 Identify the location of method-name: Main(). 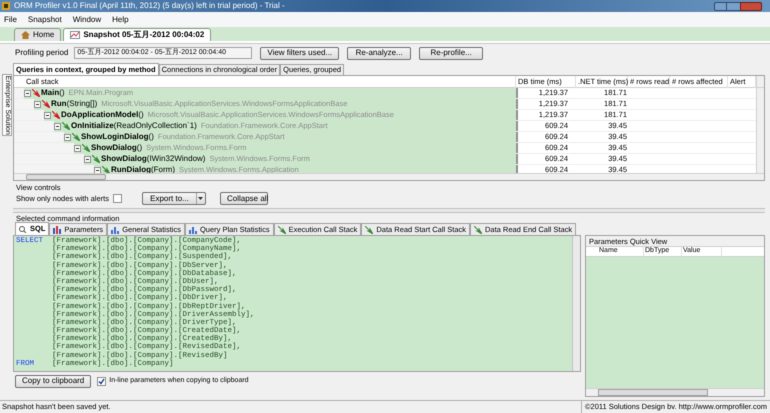
(53, 93).